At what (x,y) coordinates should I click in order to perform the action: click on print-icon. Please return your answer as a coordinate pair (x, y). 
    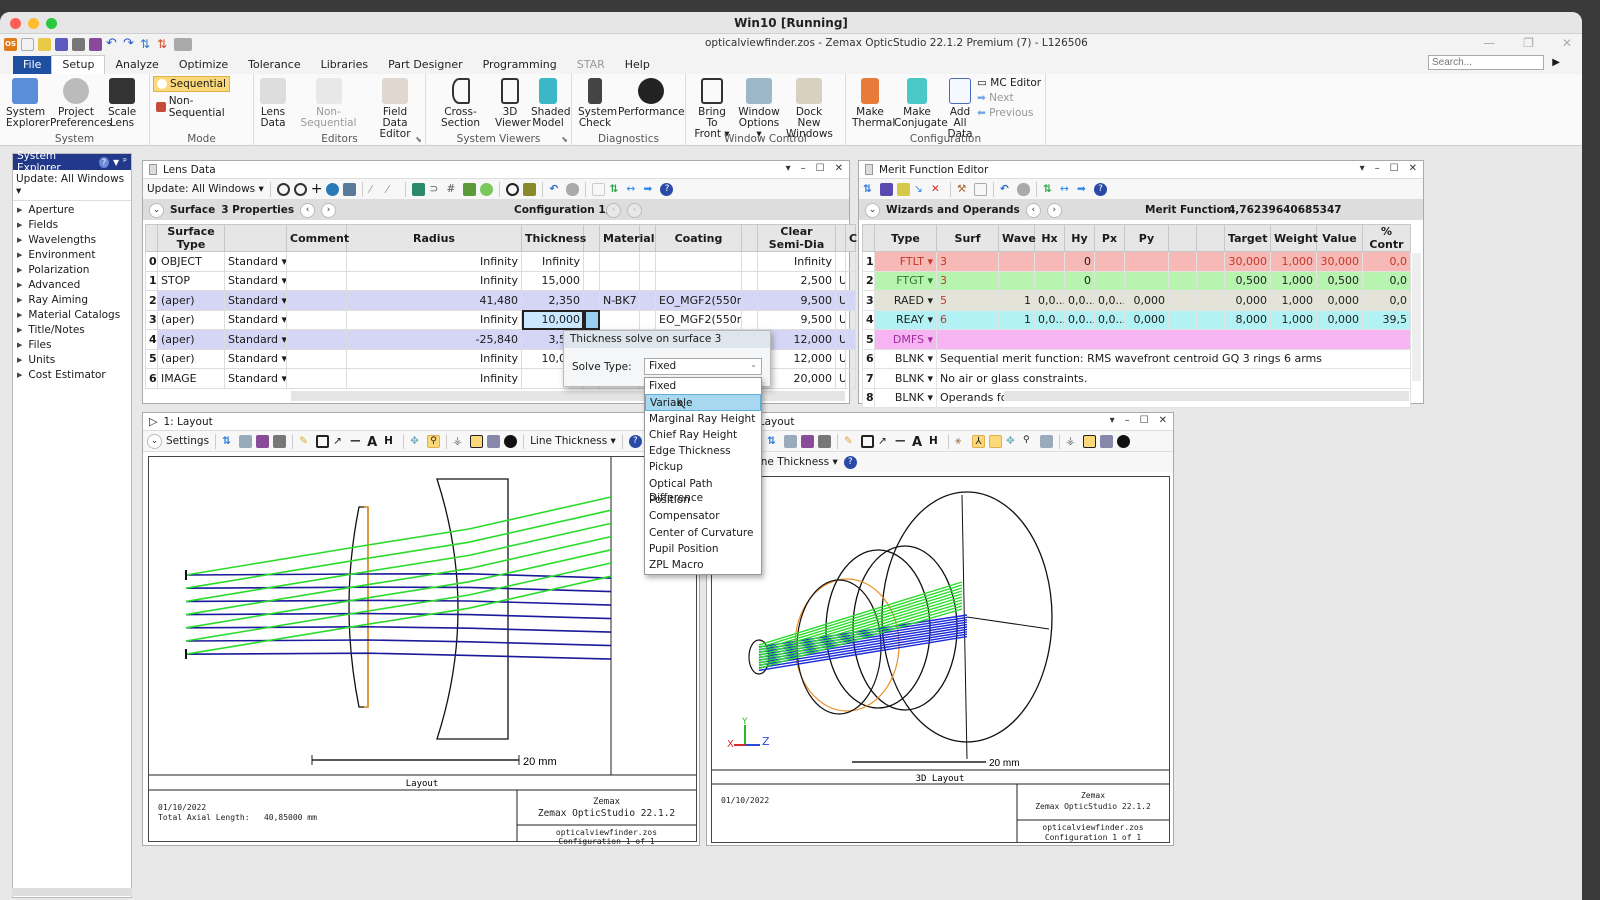
    Looking at the image, I should click on (824, 441).